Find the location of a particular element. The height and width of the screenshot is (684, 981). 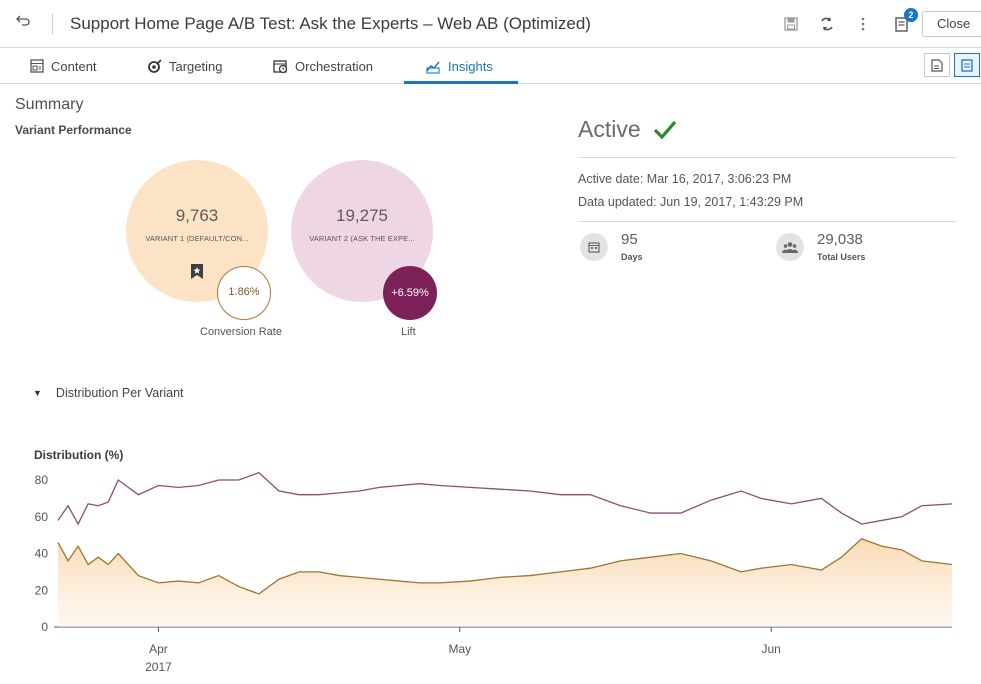

data-updated: Data updated: Jun 19, 2017, 1:43:29 PM is located at coordinates (691, 202).